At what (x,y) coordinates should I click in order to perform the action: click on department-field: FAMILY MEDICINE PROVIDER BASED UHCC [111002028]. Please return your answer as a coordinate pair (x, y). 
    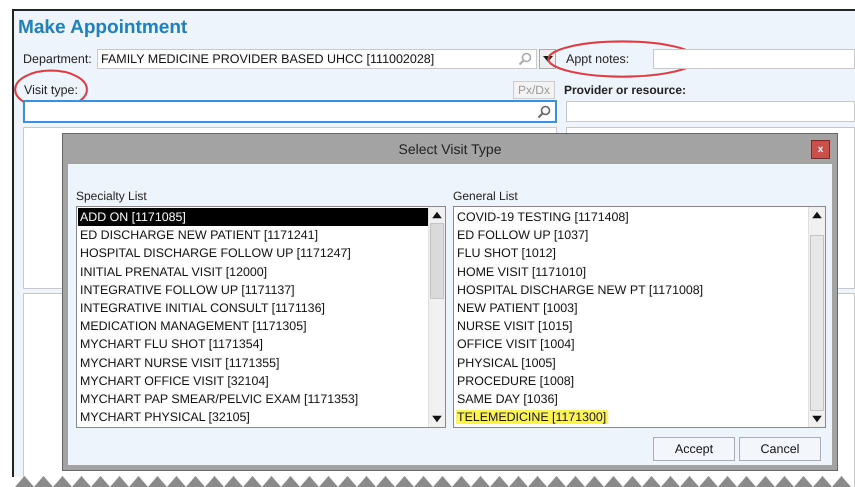
    Looking at the image, I should click on (317, 59).